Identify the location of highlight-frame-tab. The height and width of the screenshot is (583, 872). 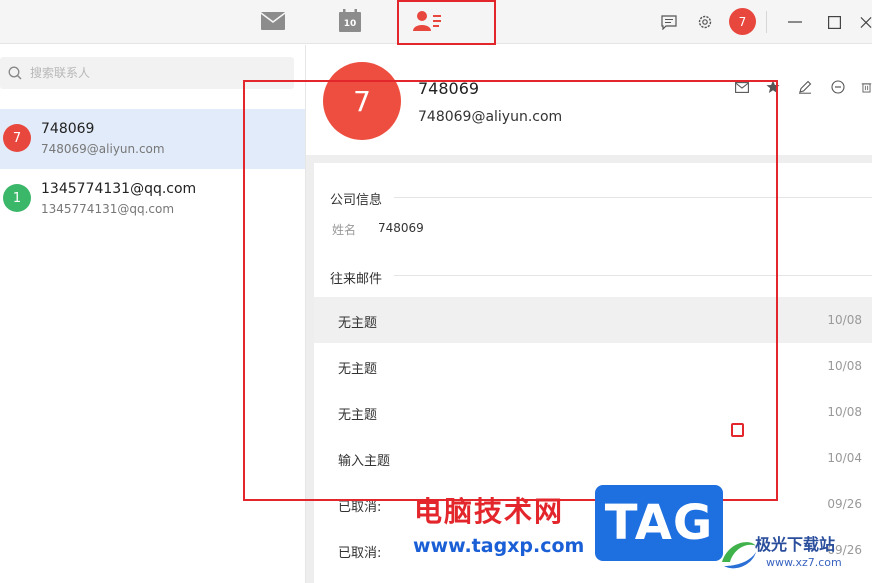
(446, 22).